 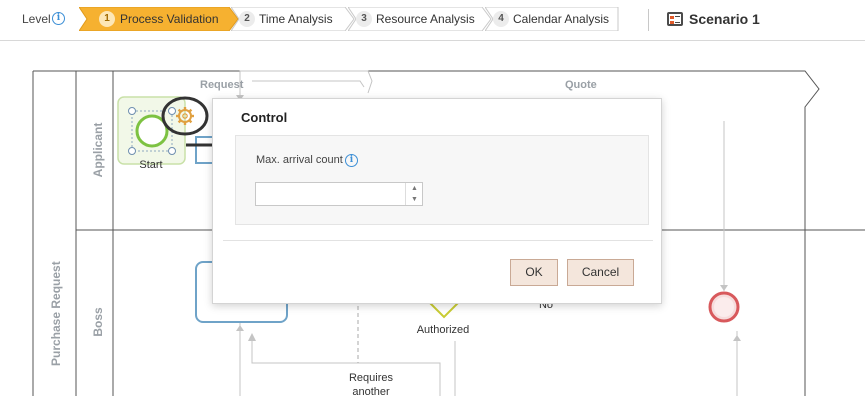 I want to click on max-arrival-count-spinner: ▲ ▼, so click(x=413, y=194).